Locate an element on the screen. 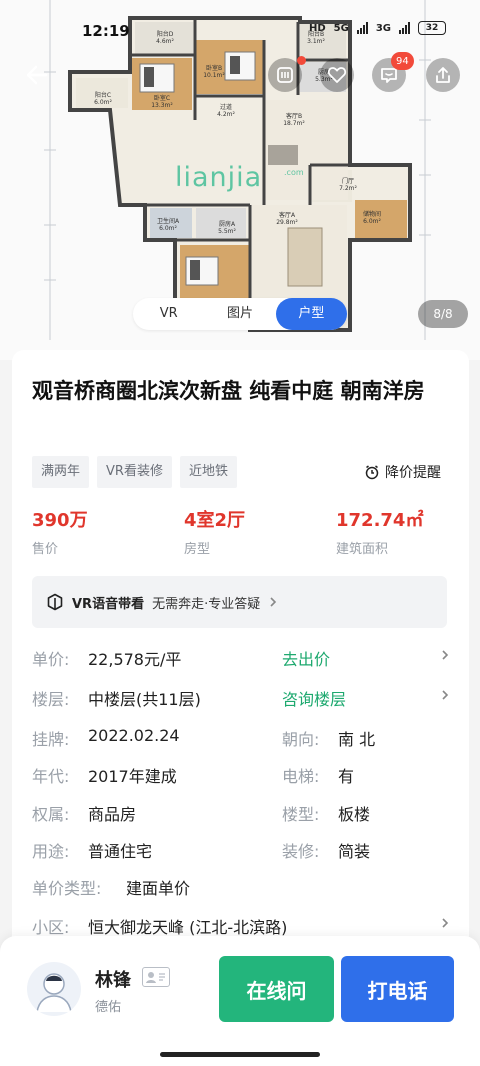 The width and height of the screenshot is (480, 1066). status-icons: HD 5G 3G 32 is located at coordinates (377, 28).